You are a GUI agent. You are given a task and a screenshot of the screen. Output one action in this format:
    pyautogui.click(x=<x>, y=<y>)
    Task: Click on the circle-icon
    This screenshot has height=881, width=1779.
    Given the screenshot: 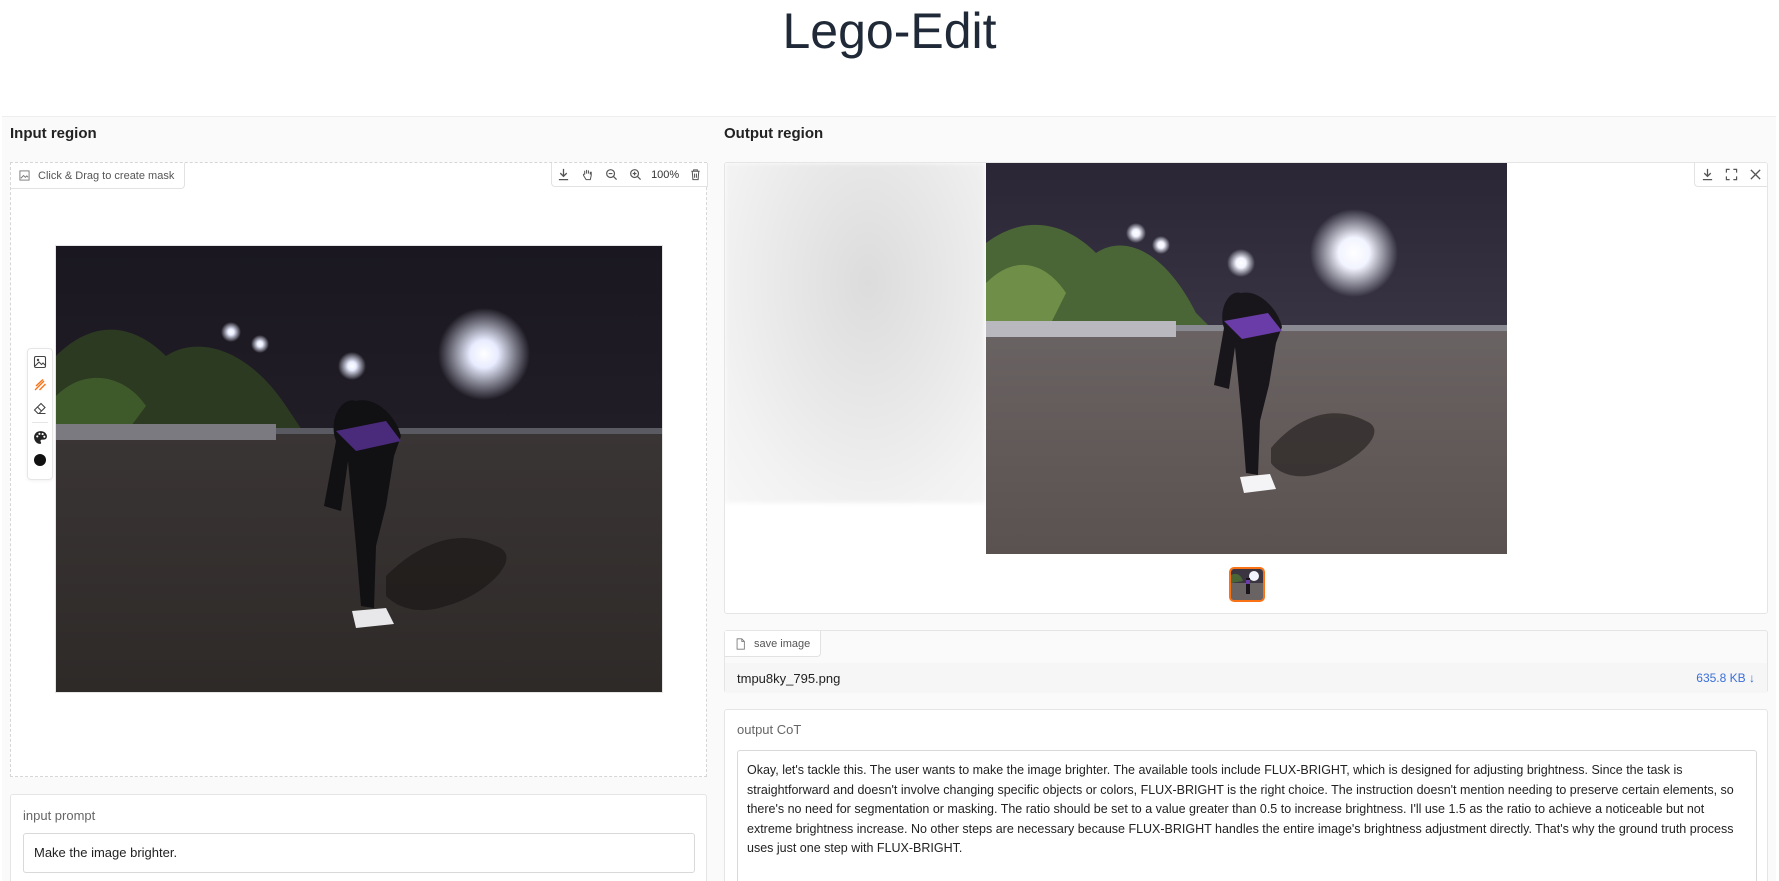 What is the action you would take?
    pyautogui.click(x=40, y=460)
    